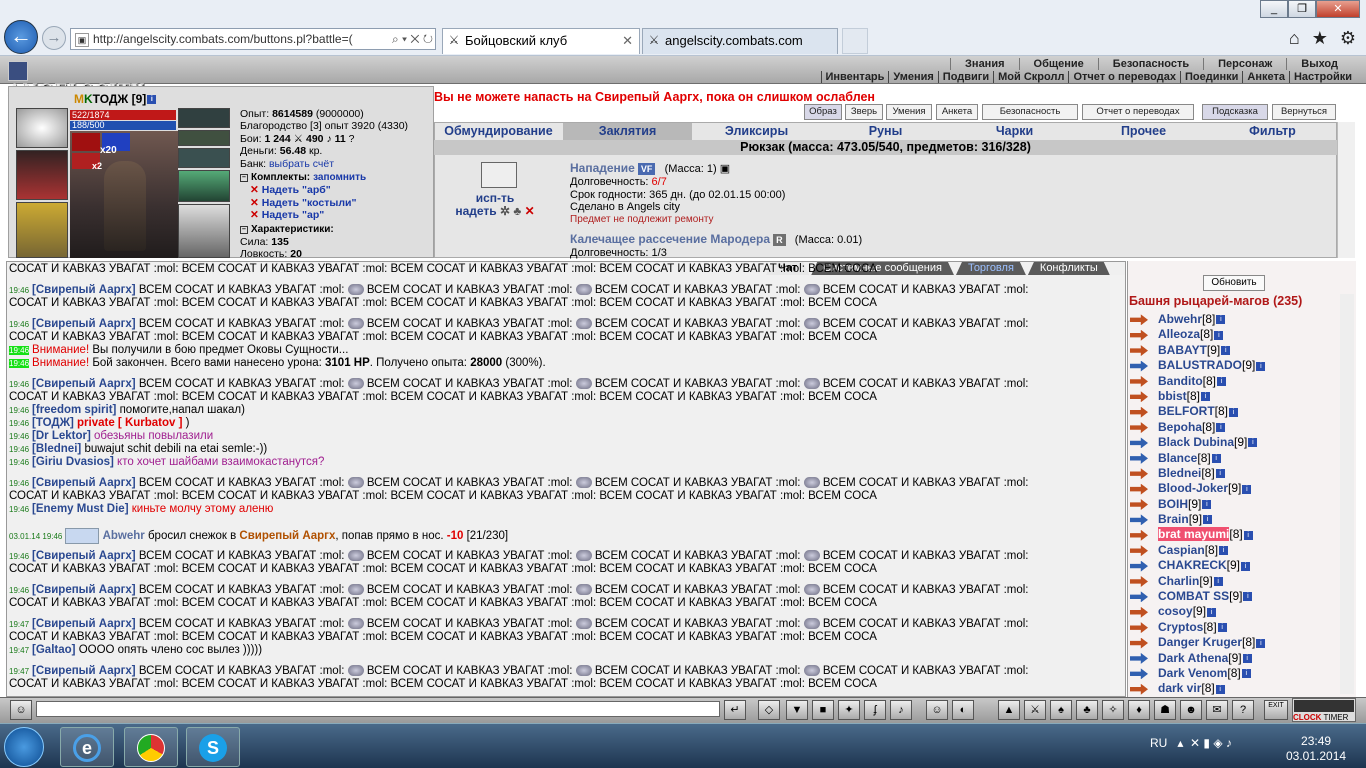 This screenshot has width=1366, height=768. Describe the element at coordinates (1243, 710) in the screenshot. I see `help-icon: ?` at that location.